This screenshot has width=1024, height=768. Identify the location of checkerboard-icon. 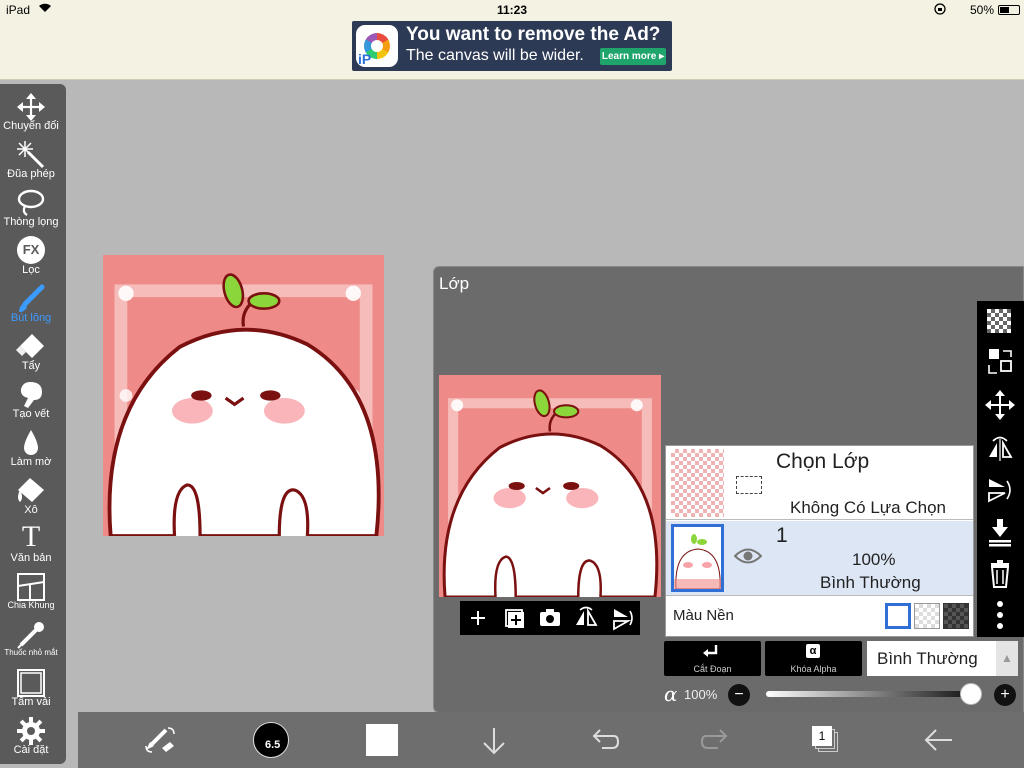
(999, 321).